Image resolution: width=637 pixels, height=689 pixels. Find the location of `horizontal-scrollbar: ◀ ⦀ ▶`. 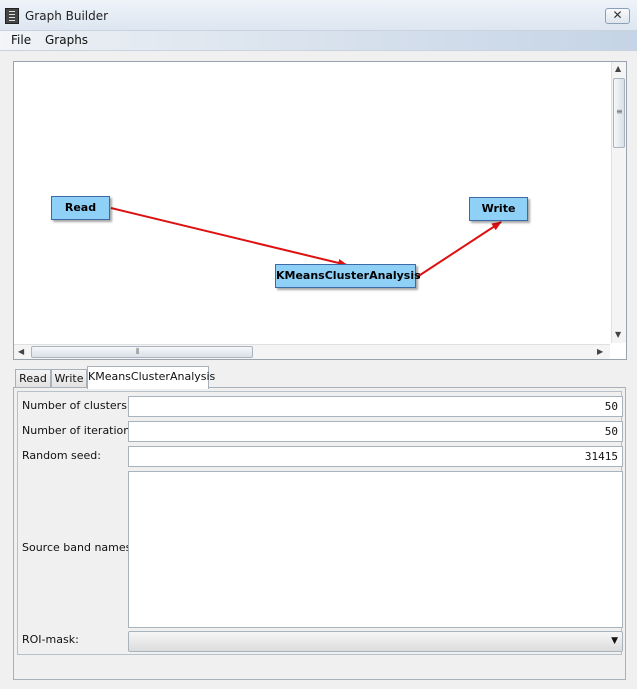

horizontal-scrollbar: ◀ ⦀ ▶ is located at coordinates (312, 351).